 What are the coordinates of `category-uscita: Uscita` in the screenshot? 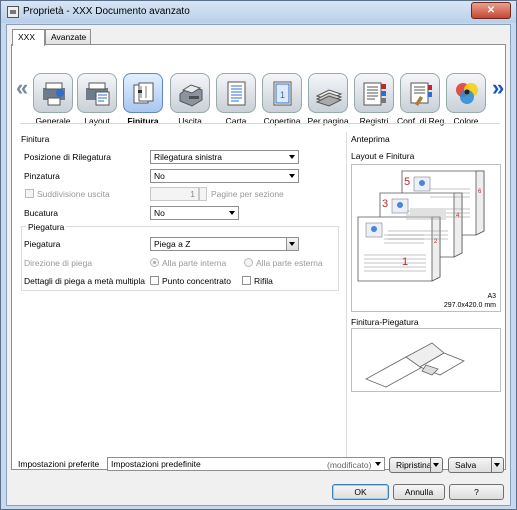 It's located at (190, 99).